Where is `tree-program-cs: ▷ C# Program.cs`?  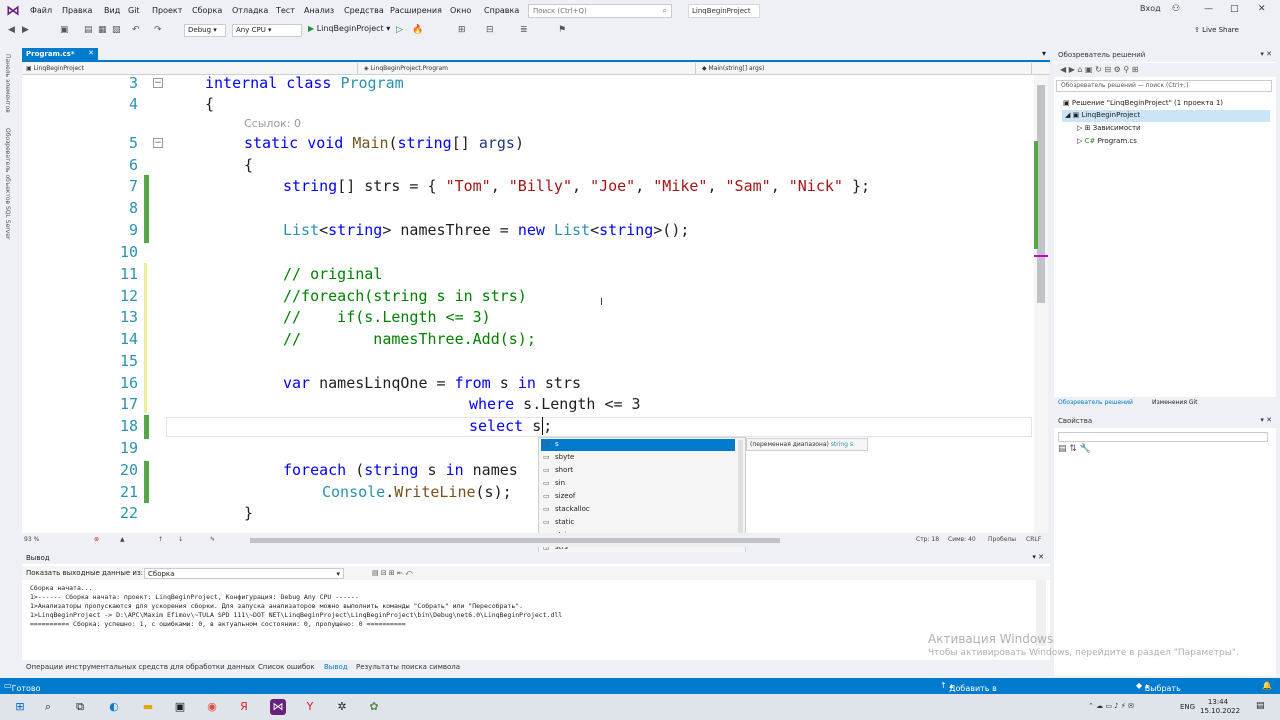
tree-program-cs: ▷ C# Program.cs is located at coordinates (1107, 142).